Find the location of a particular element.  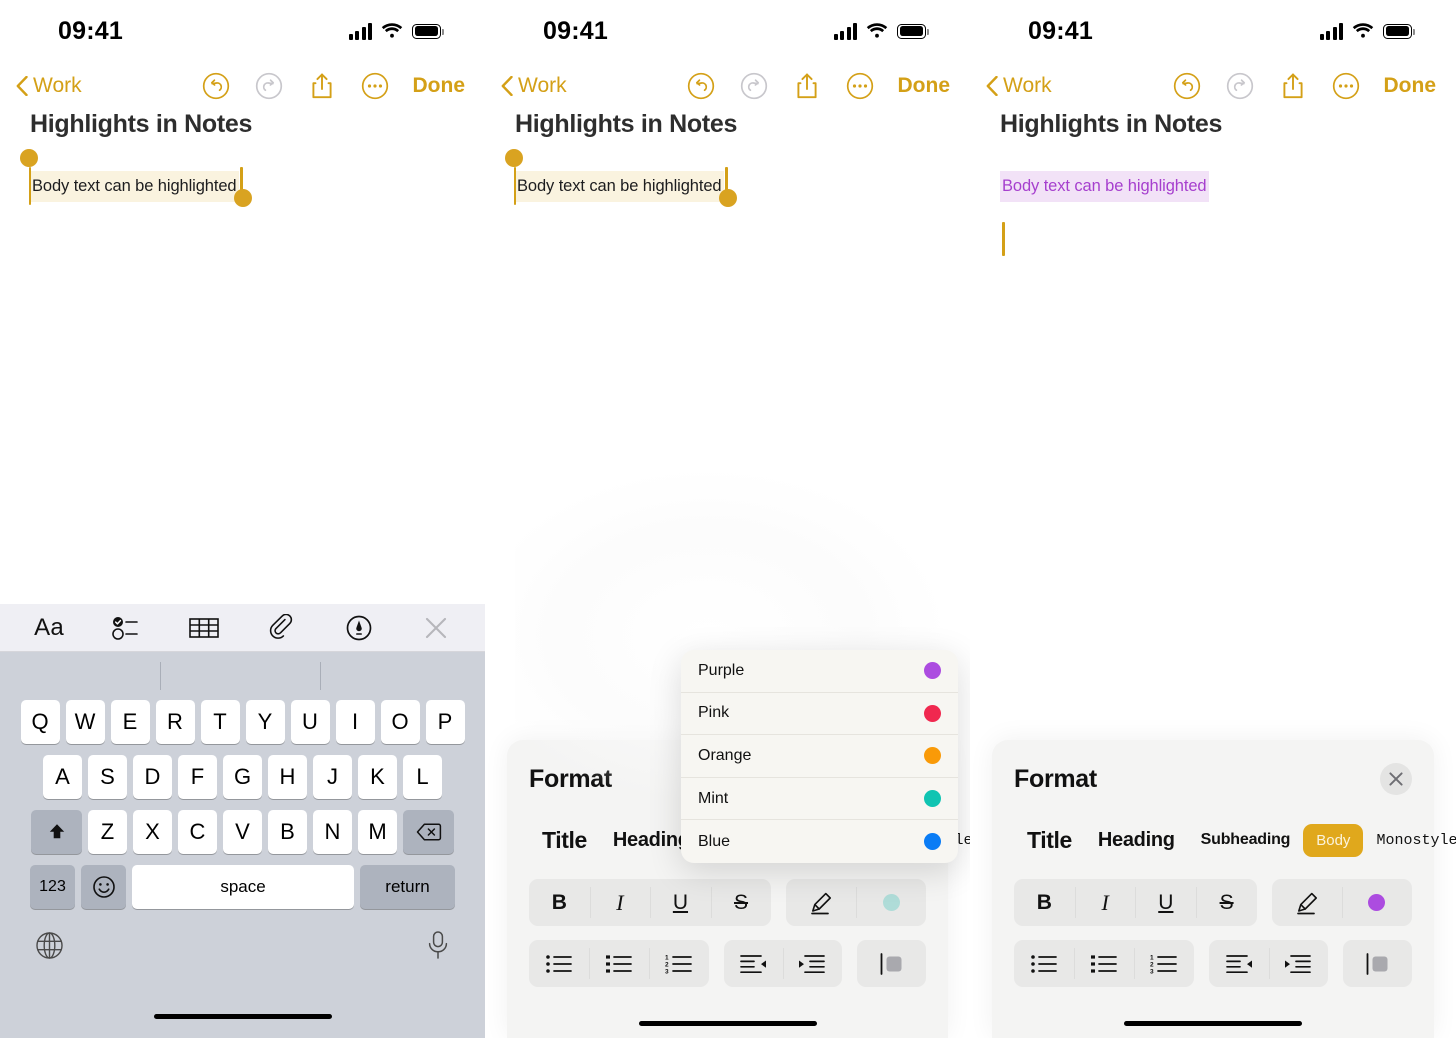

color-menu-item: Orange is located at coordinates (819, 756).